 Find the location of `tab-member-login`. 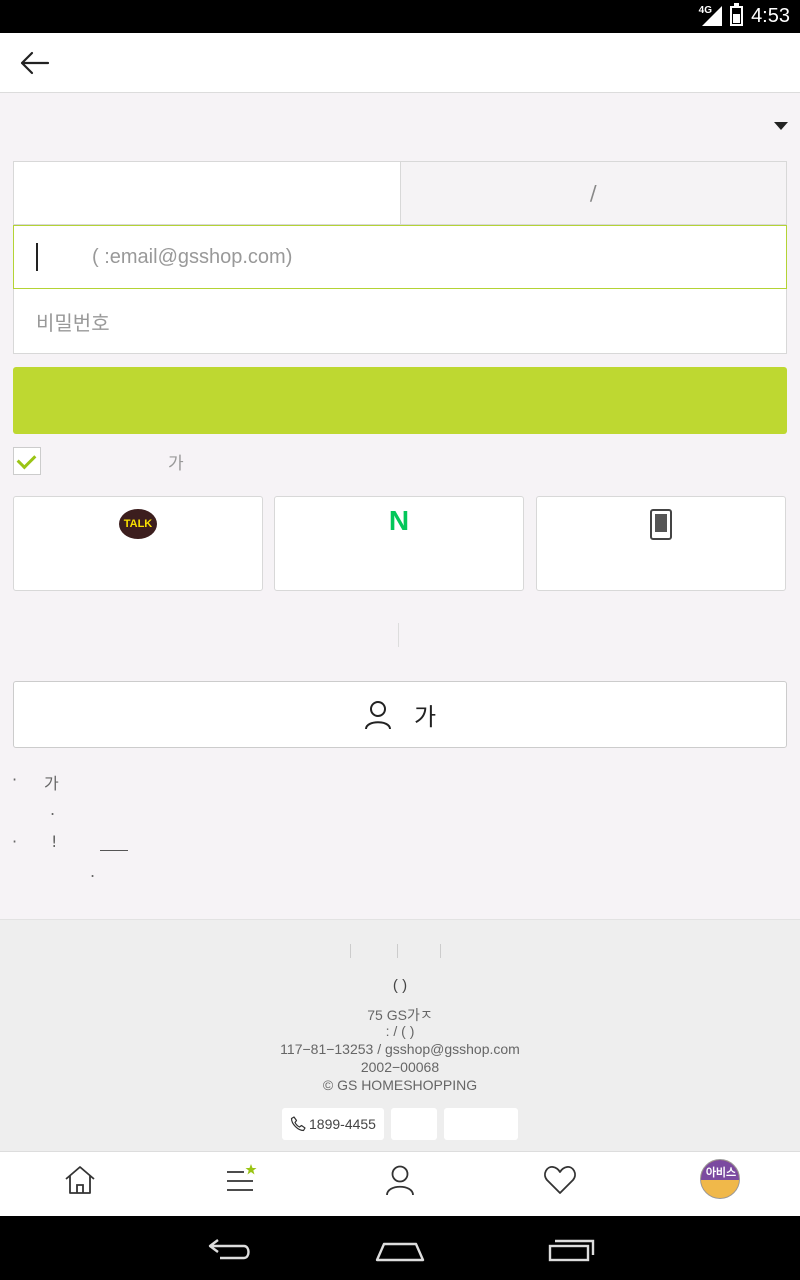

tab-member-login is located at coordinates (207, 193).